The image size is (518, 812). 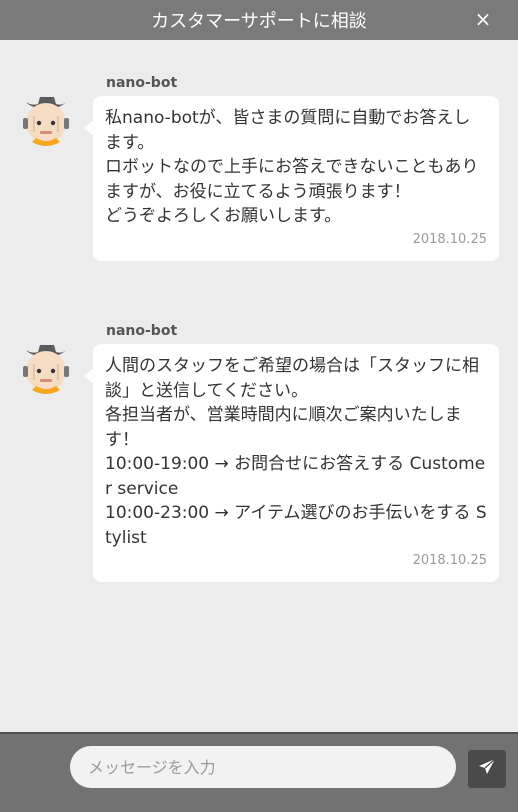 I want to click on composer-bar, so click(x=259, y=772).